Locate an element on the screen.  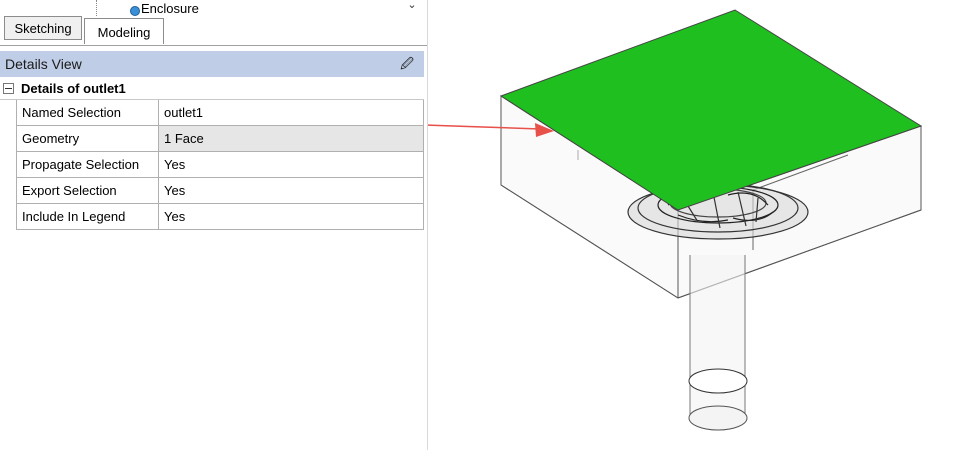
table-row: Named Selection outlet1 is located at coordinates (220, 113).